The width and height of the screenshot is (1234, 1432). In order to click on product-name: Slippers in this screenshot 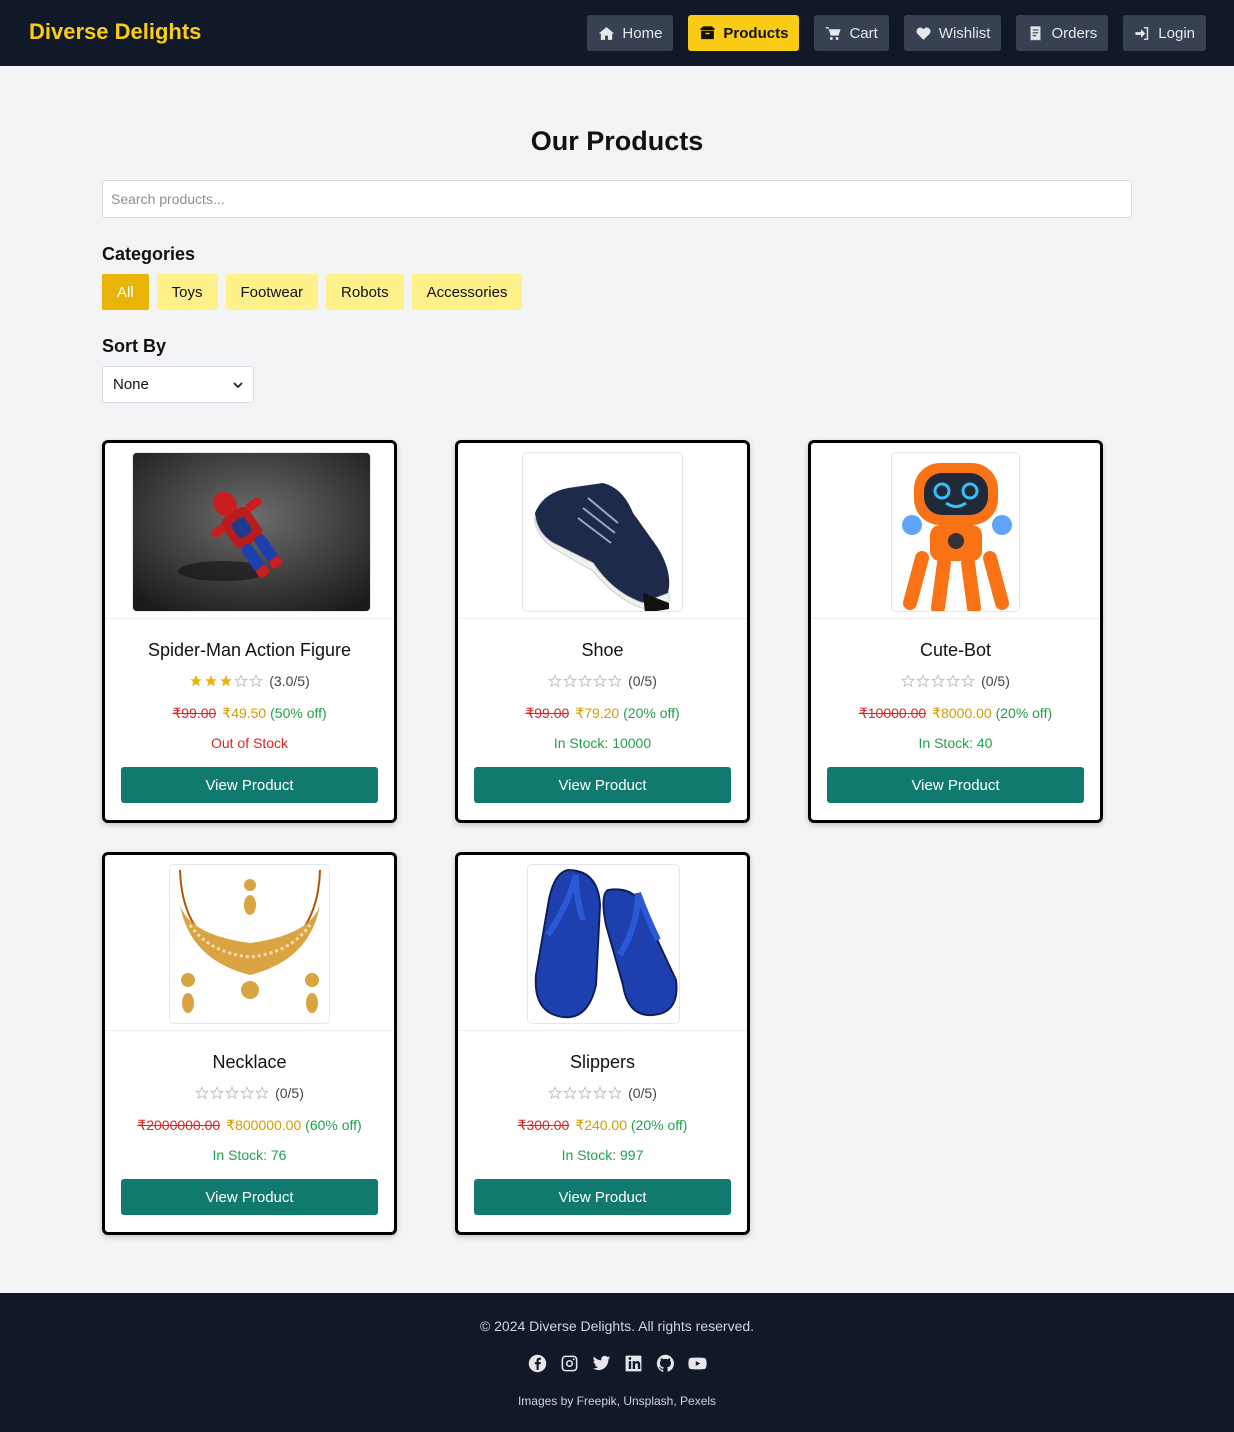, I will do `click(602, 1062)`.